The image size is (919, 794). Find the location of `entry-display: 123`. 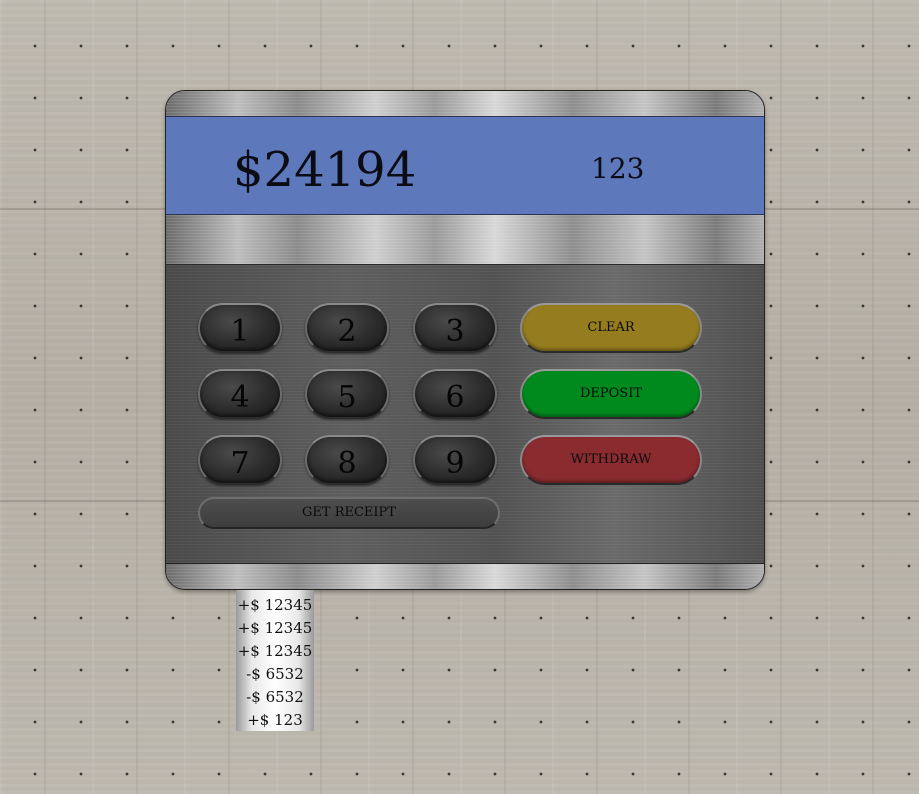

entry-display: 123 is located at coordinates (618, 168).